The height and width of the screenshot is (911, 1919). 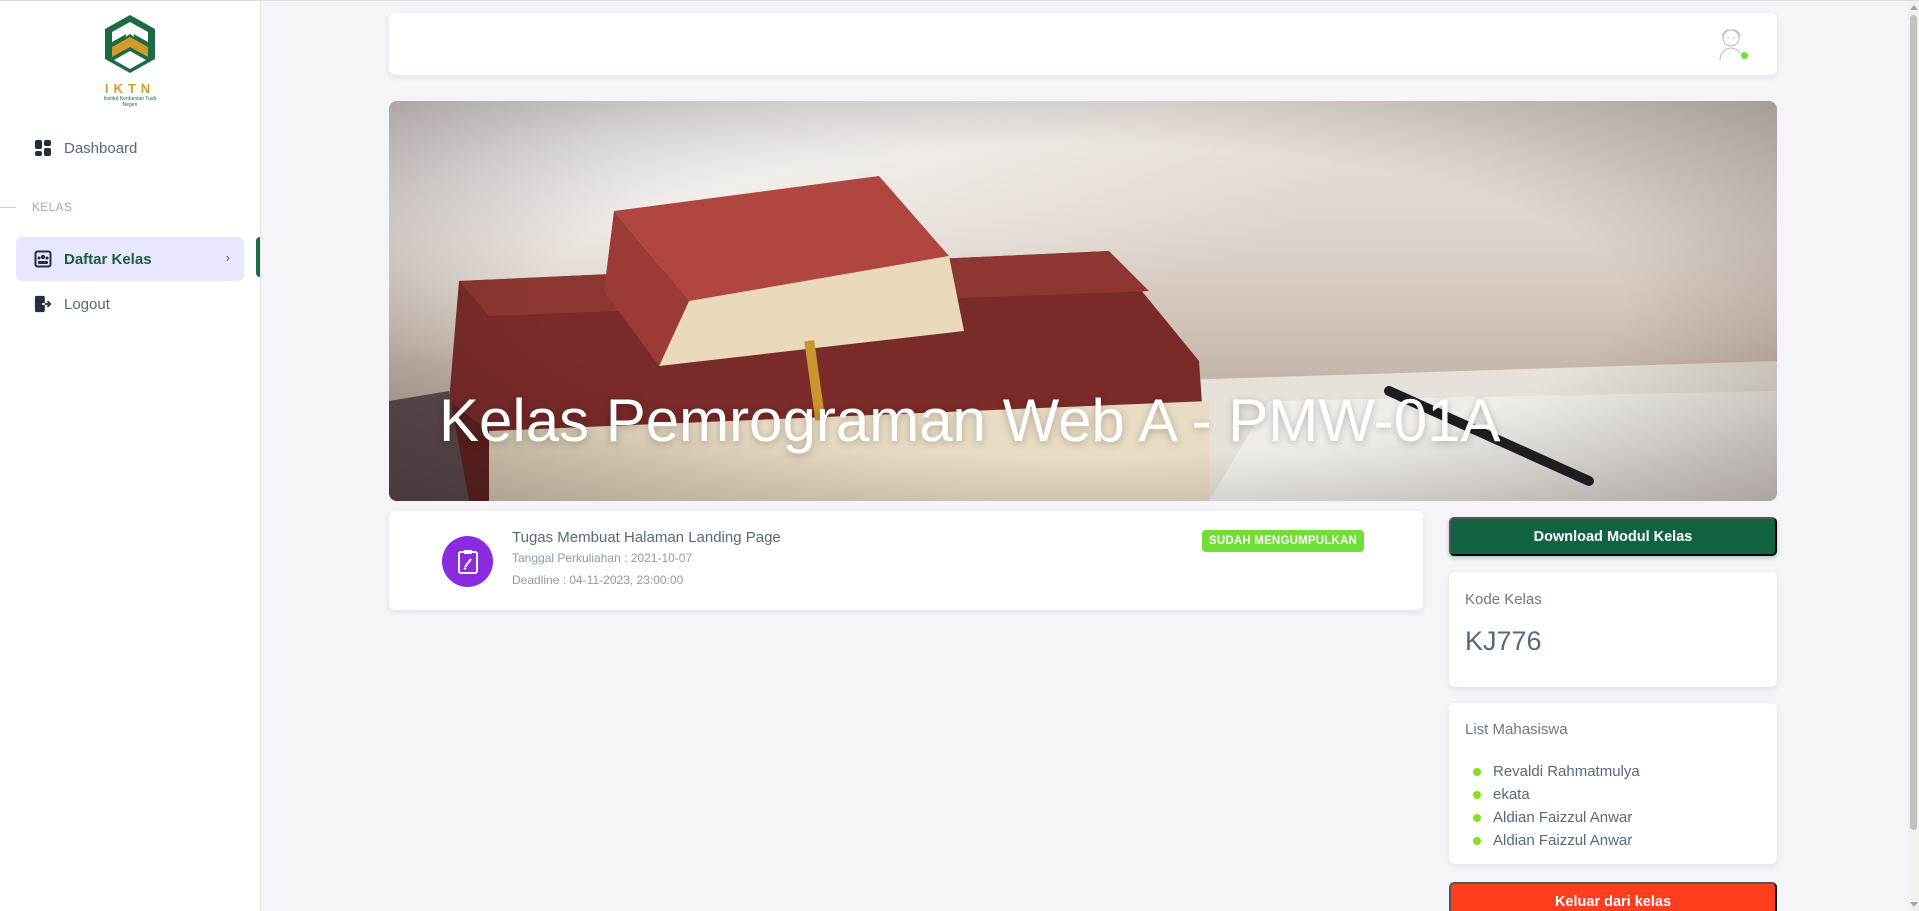 What do you see at coordinates (43, 259) in the screenshot?
I see `classroom-icon` at bounding box center [43, 259].